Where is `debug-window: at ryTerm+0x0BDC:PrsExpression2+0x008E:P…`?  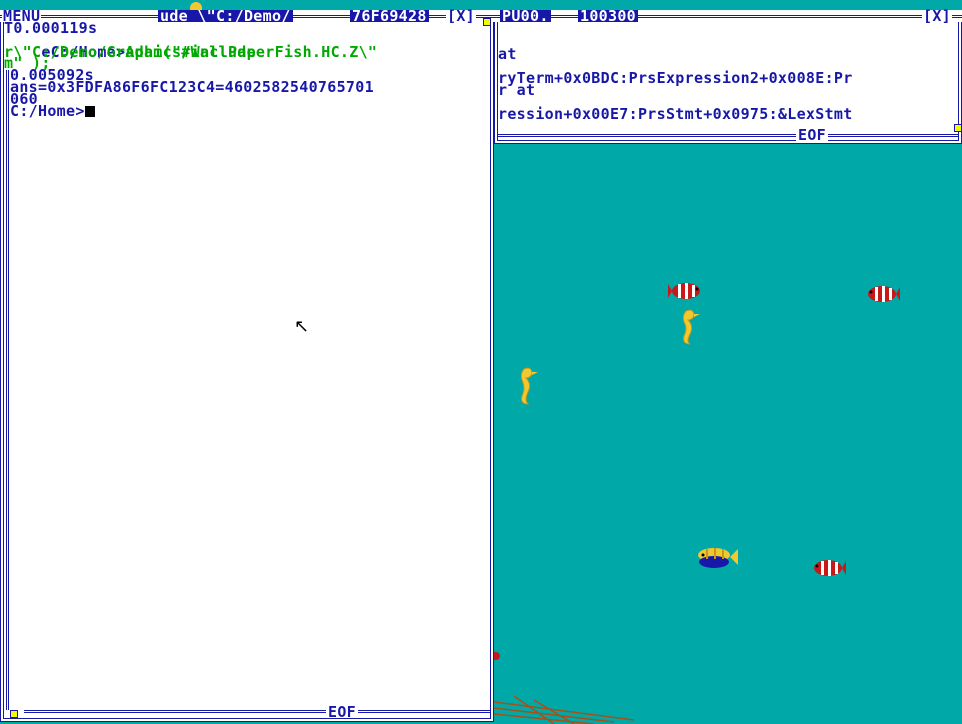
debug-window: at ryTerm+0x0BDC:PrsExpression2+0x008E:P… is located at coordinates (728, 77).